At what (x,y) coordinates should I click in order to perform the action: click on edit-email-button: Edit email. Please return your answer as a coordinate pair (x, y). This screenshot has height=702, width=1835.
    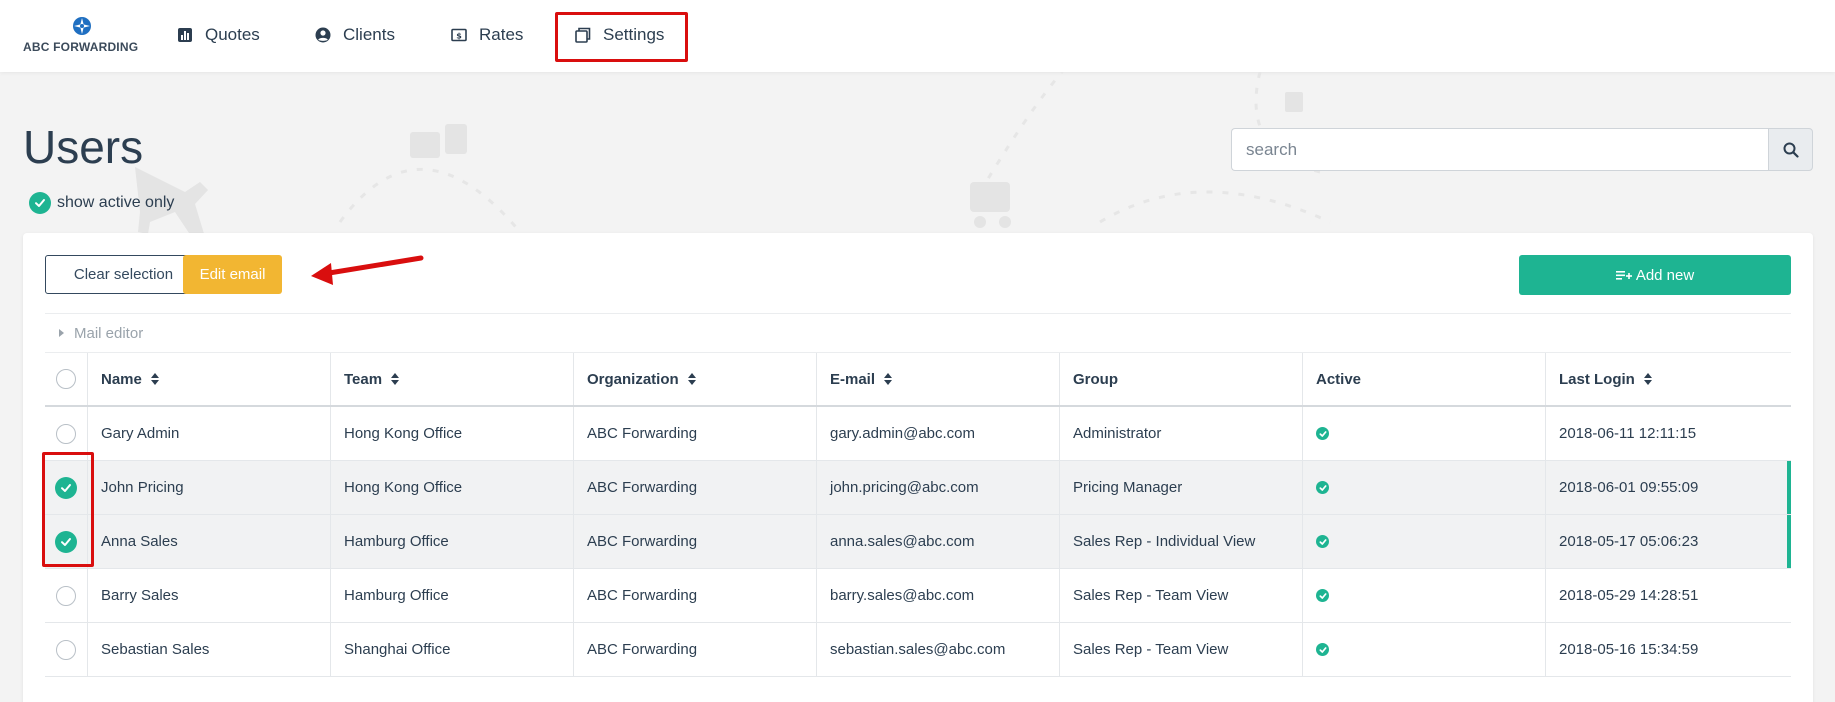
    Looking at the image, I should click on (232, 274).